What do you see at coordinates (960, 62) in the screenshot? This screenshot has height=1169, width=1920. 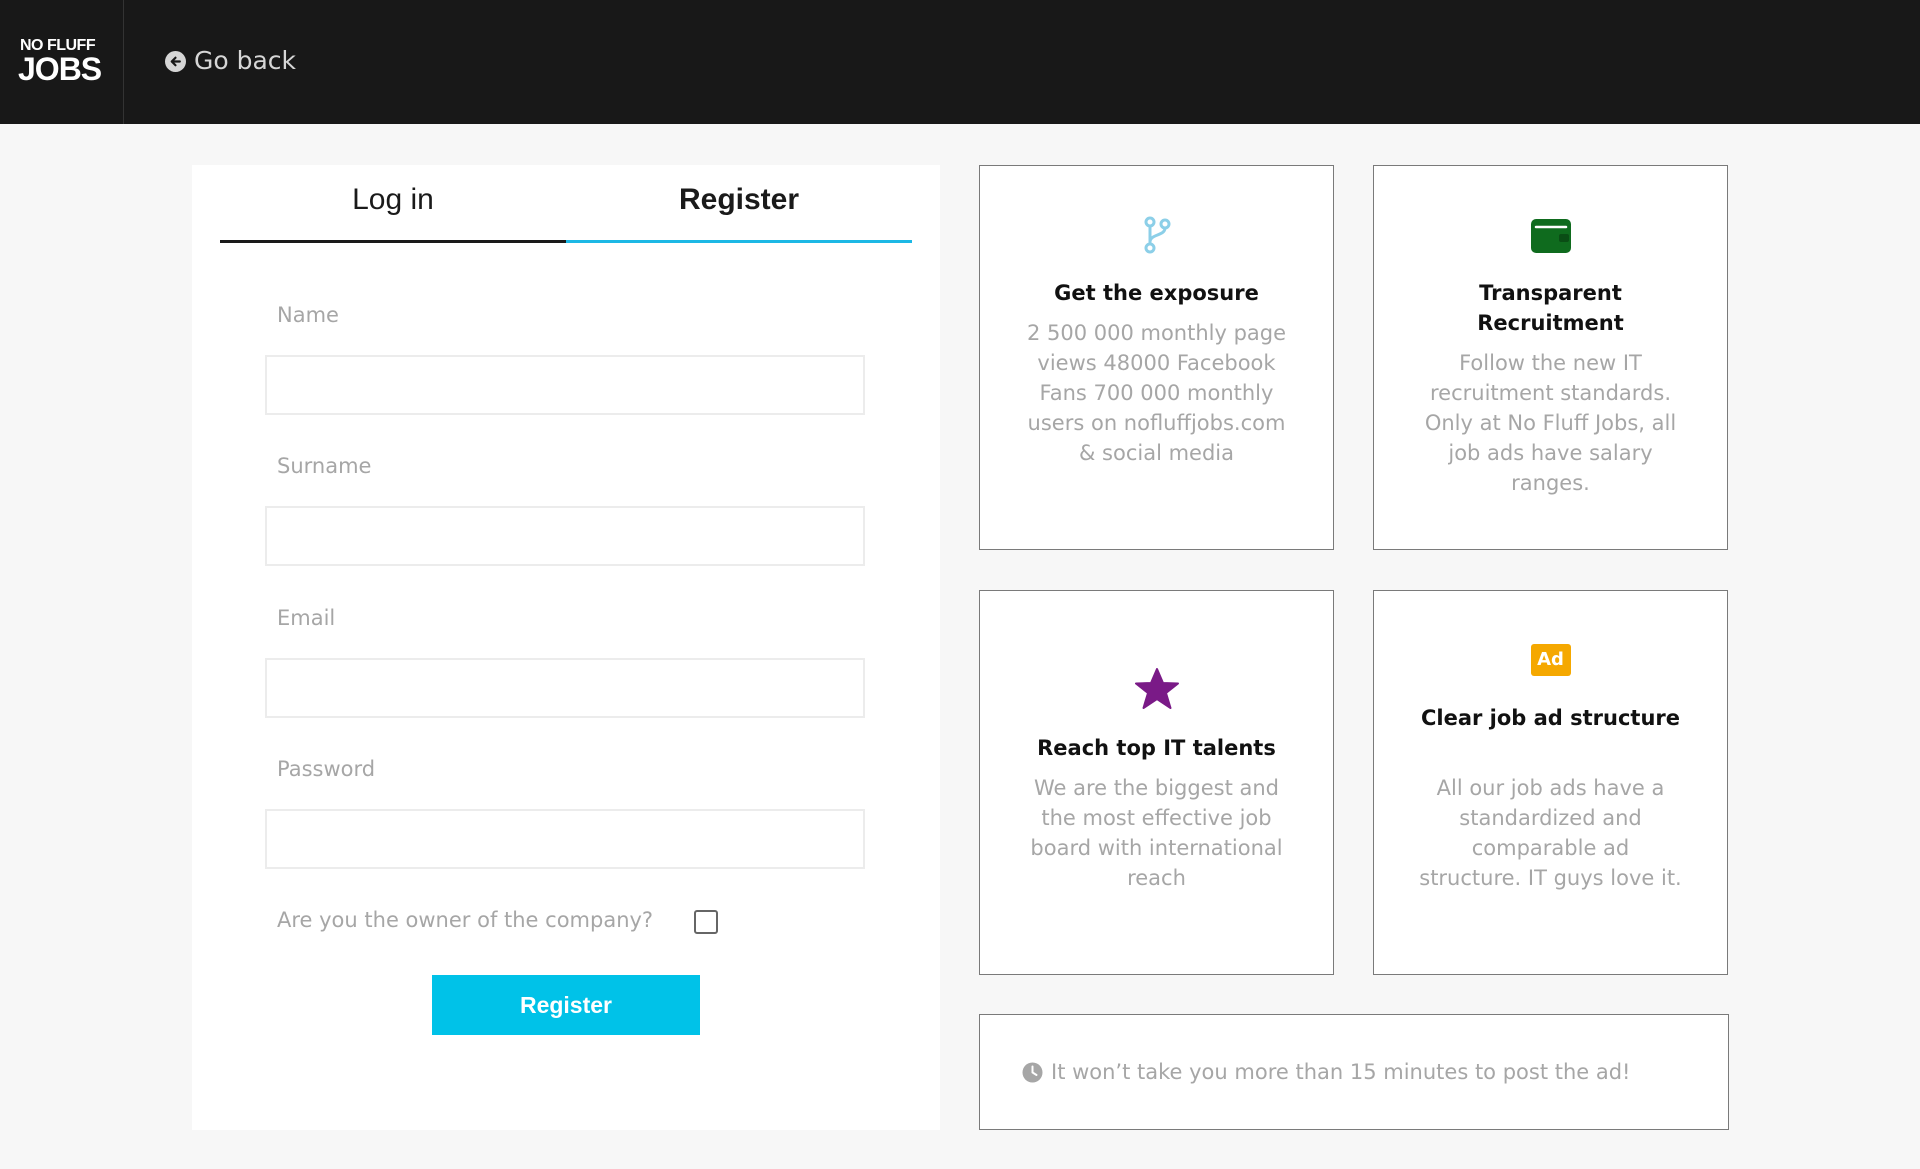 I see `top-bar: NO FLUFF JOBS Go back` at bounding box center [960, 62].